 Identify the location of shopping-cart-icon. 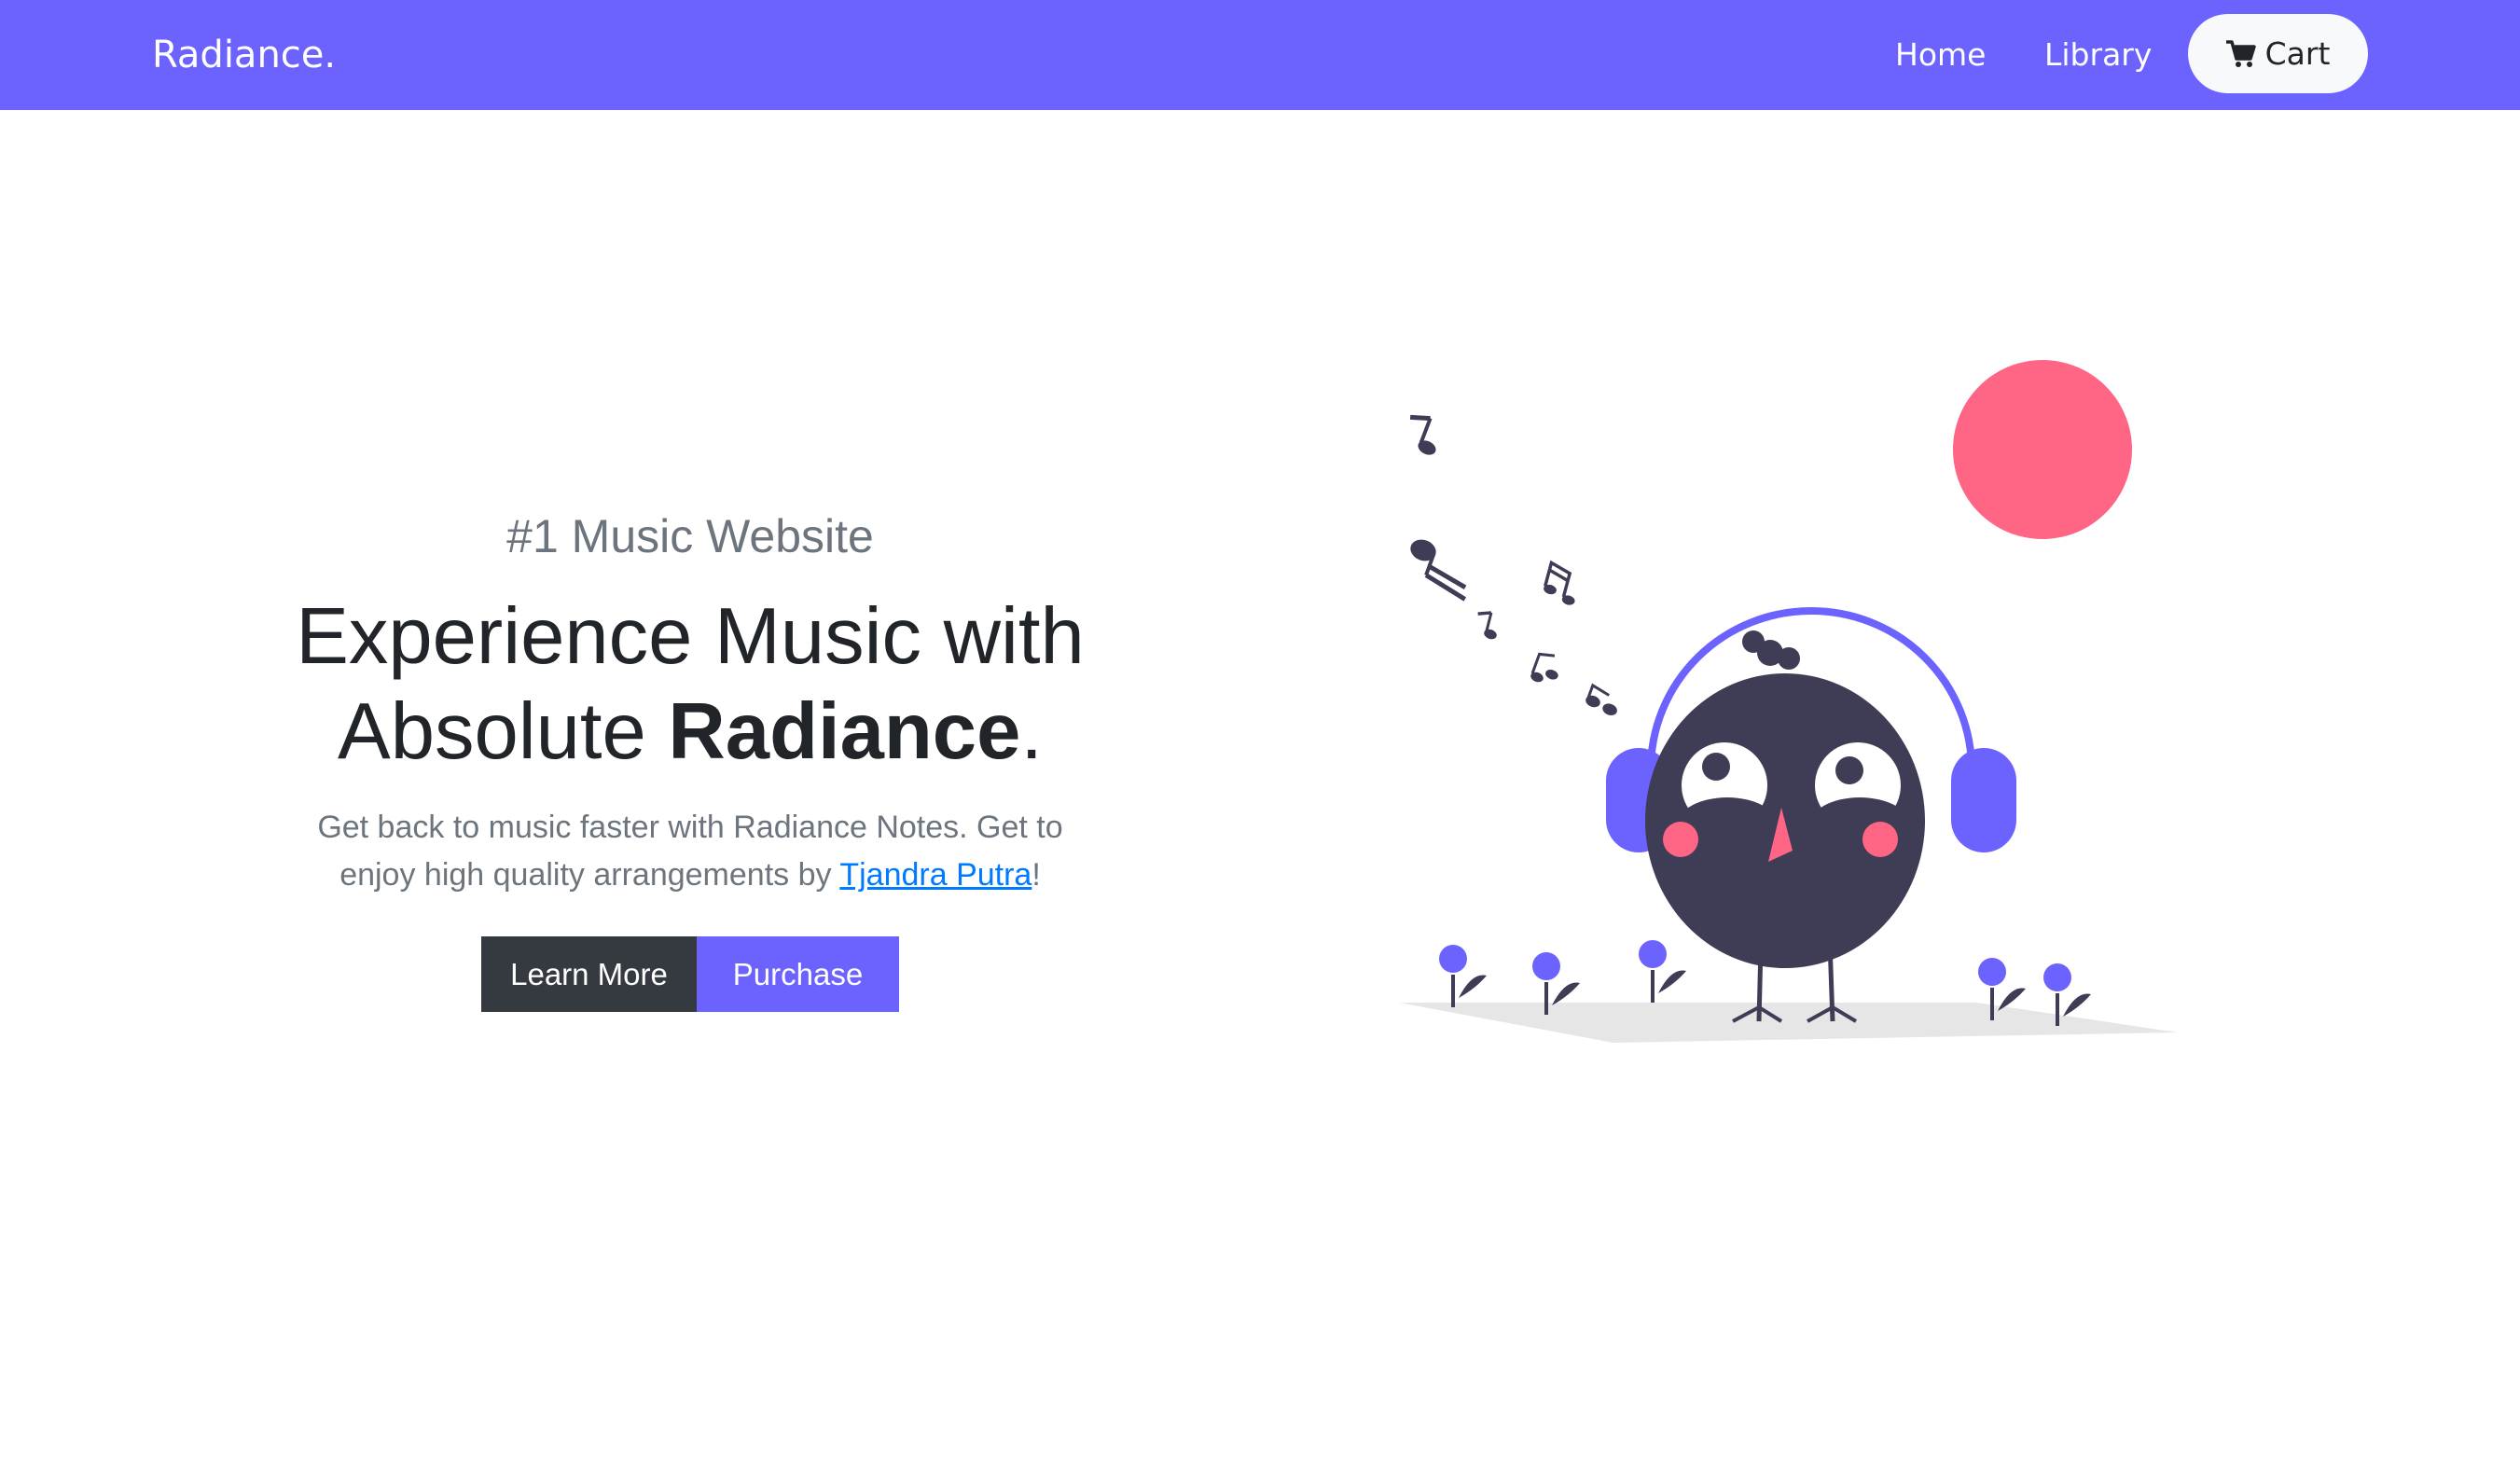
(2240, 53).